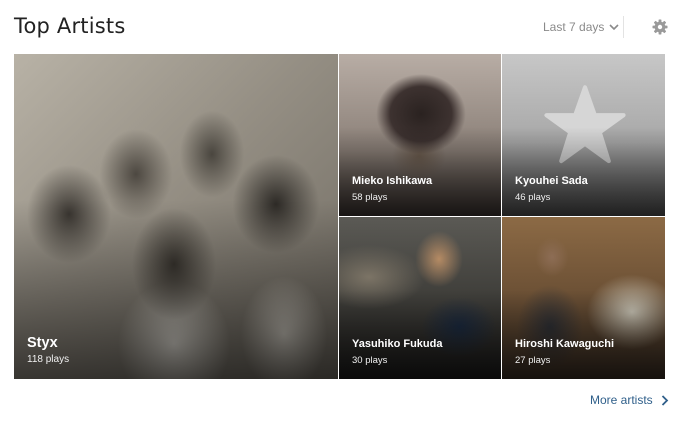 This screenshot has width=680, height=421. I want to click on artist-name: Yasuhiko Fukuda, so click(397, 344).